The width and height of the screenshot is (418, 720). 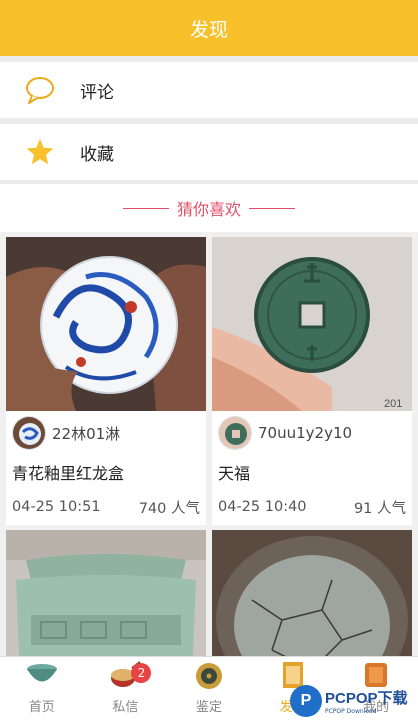 What do you see at coordinates (40, 90) in the screenshot?
I see `comment-icon` at bounding box center [40, 90].